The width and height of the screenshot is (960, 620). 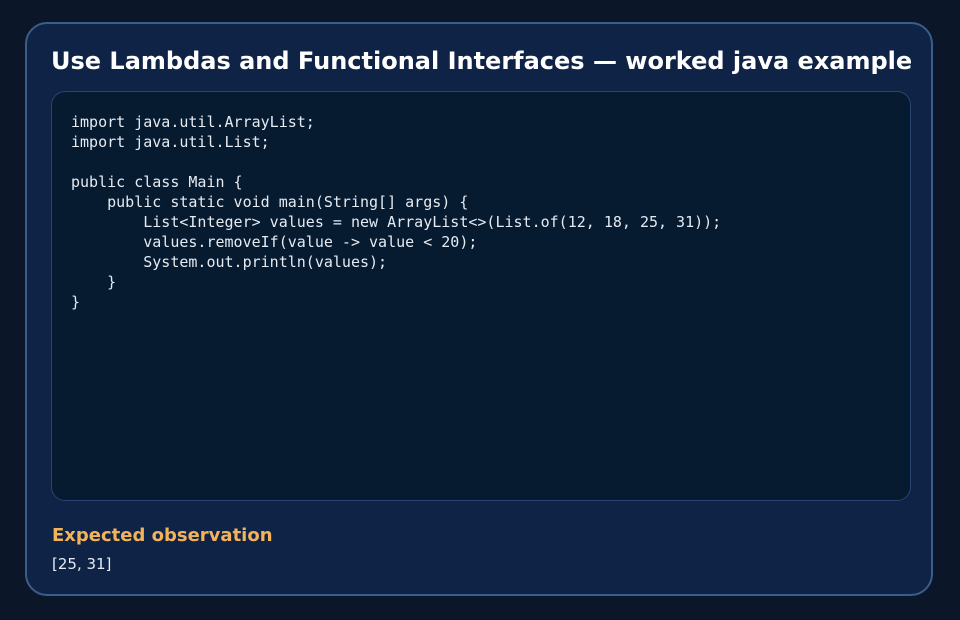 I want to click on observation-value: [25, 31], so click(x=82, y=564).